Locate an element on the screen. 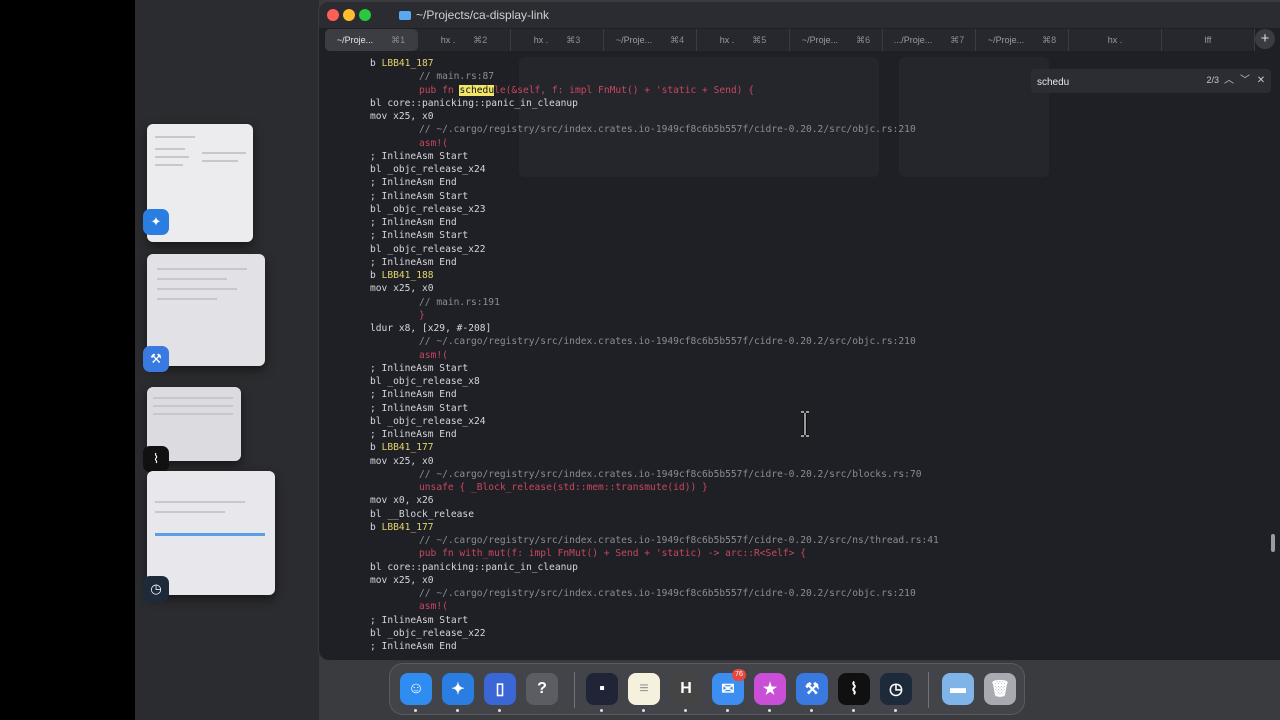 Image resolution: width=1280 pixels, height=720 pixels. close-search-button: ✕ is located at coordinates (1261, 81).